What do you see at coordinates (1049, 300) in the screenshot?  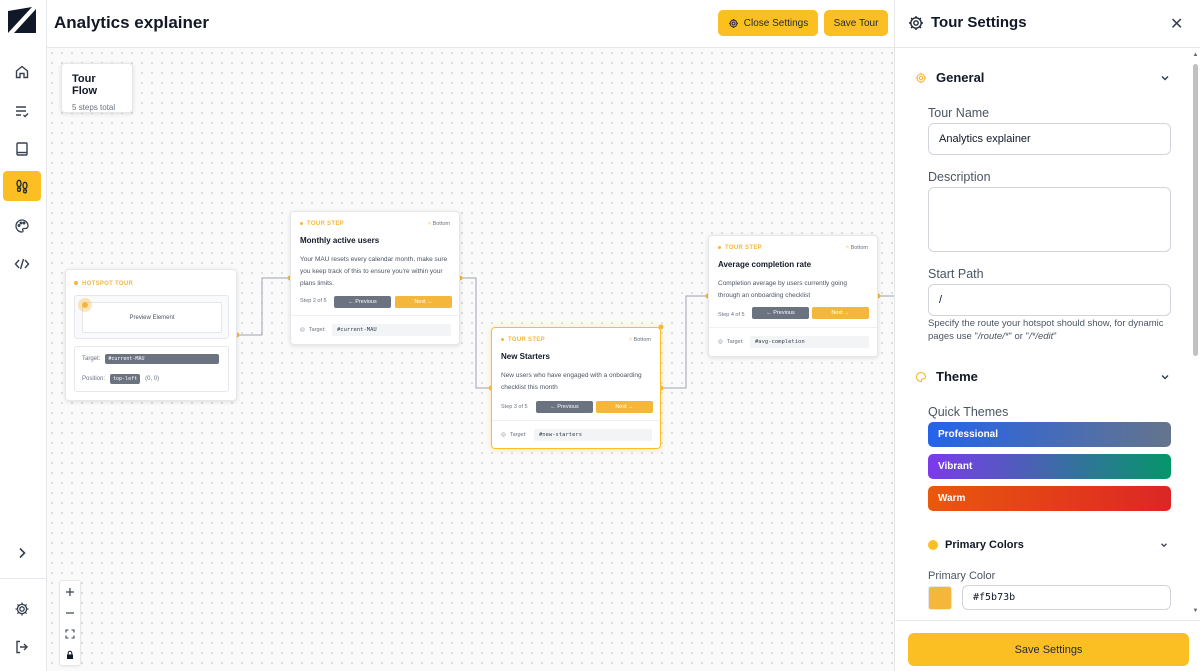 I see `start-path-input: /` at bounding box center [1049, 300].